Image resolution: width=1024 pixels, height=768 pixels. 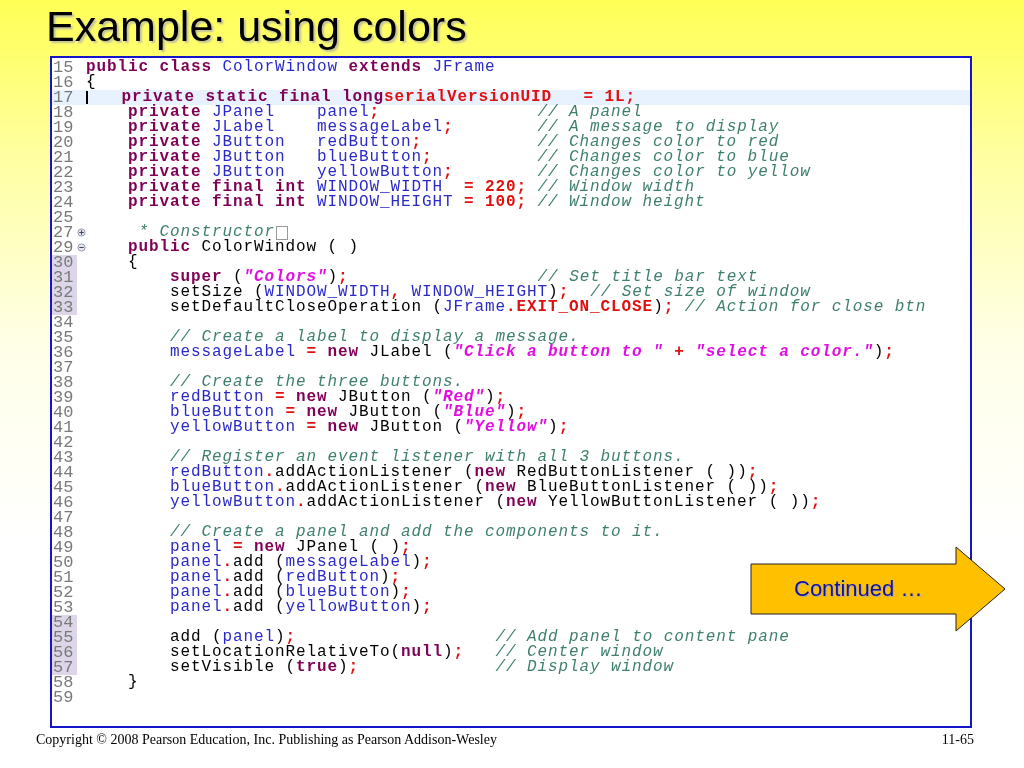 I want to click on collapse-icon, so click(x=81, y=247).